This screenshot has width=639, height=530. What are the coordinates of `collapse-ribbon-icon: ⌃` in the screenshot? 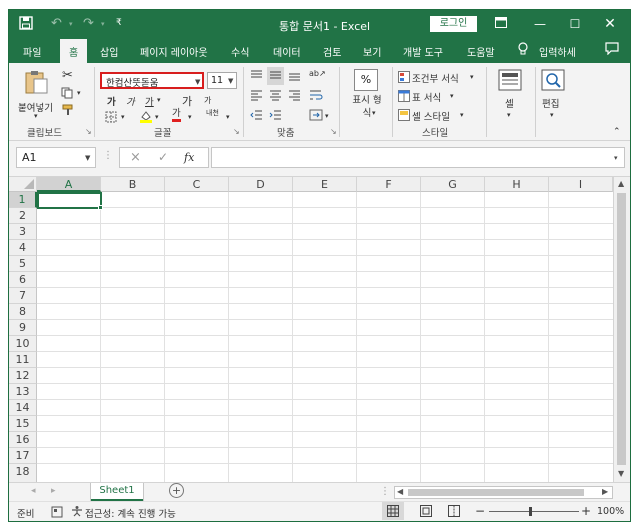 It's located at (617, 132).